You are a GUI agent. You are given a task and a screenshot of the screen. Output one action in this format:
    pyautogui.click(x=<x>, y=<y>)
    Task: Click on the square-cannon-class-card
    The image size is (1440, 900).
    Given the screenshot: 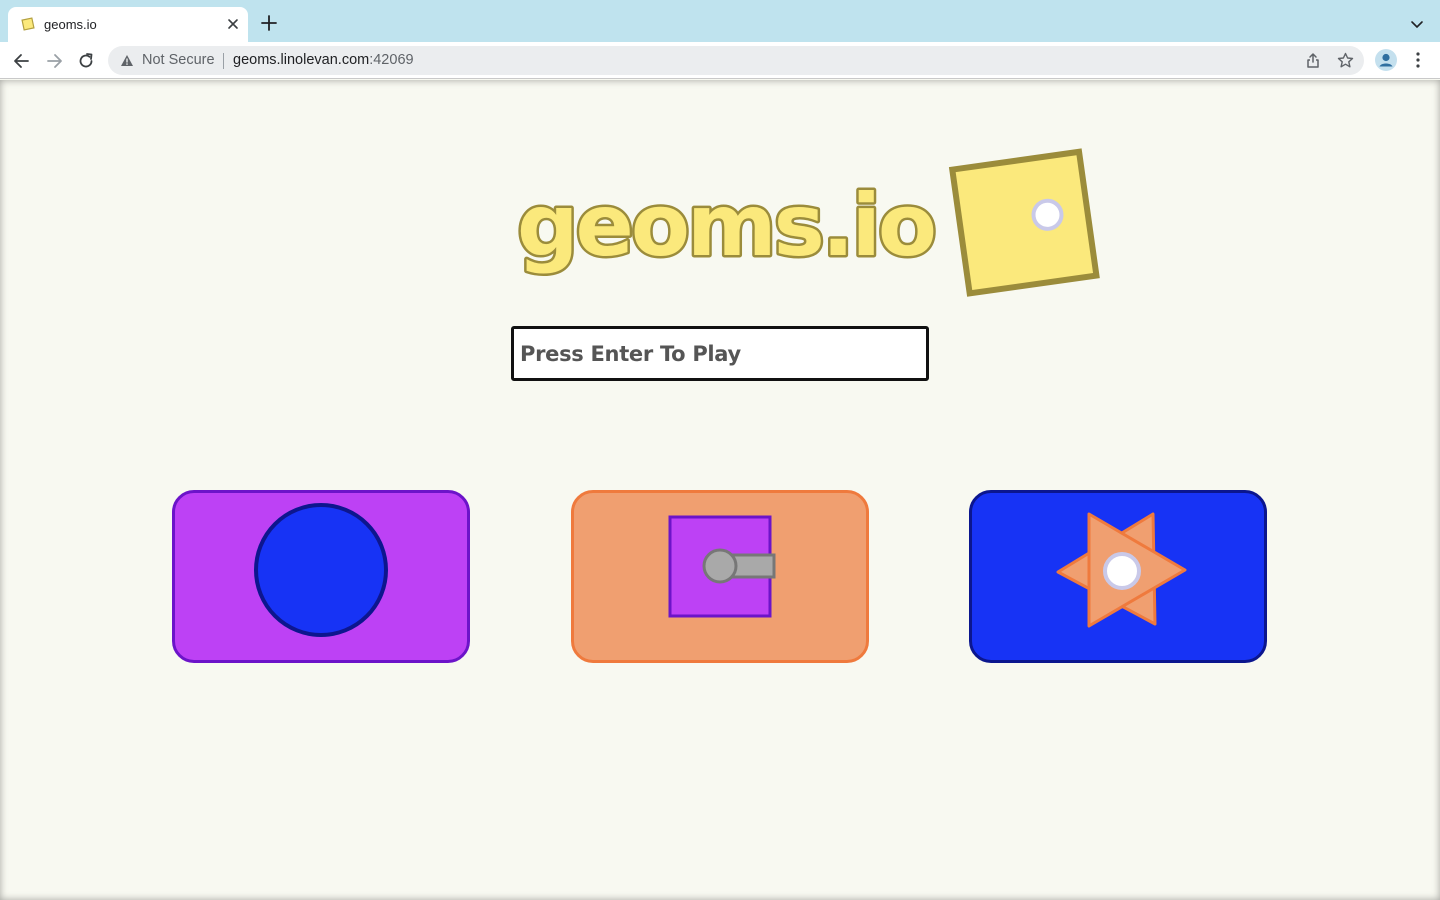 What is the action you would take?
    pyautogui.click(x=720, y=576)
    